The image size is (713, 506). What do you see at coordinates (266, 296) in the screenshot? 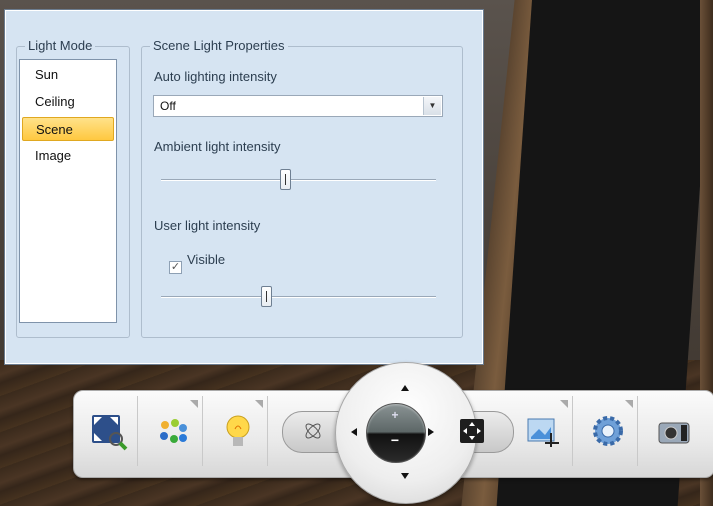
I see `user-light-slider-thumb` at bounding box center [266, 296].